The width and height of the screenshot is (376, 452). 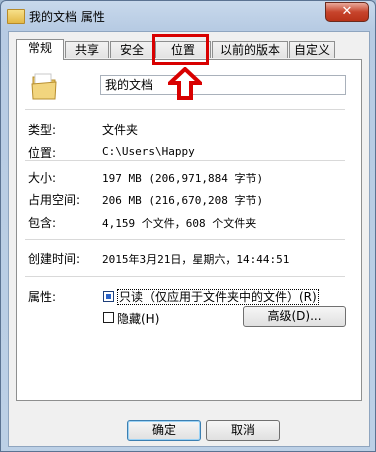 I want to click on type-value: 文件夹, so click(x=120, y=130).